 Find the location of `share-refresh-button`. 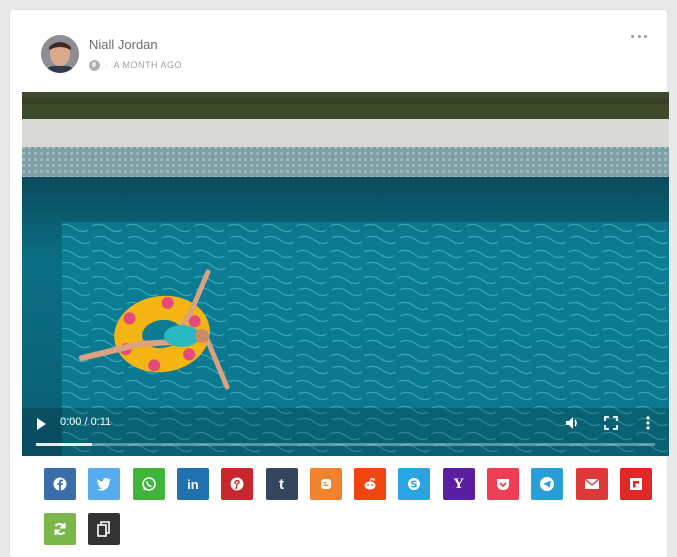

share-refresh-button is located at coordinates (60, 529).